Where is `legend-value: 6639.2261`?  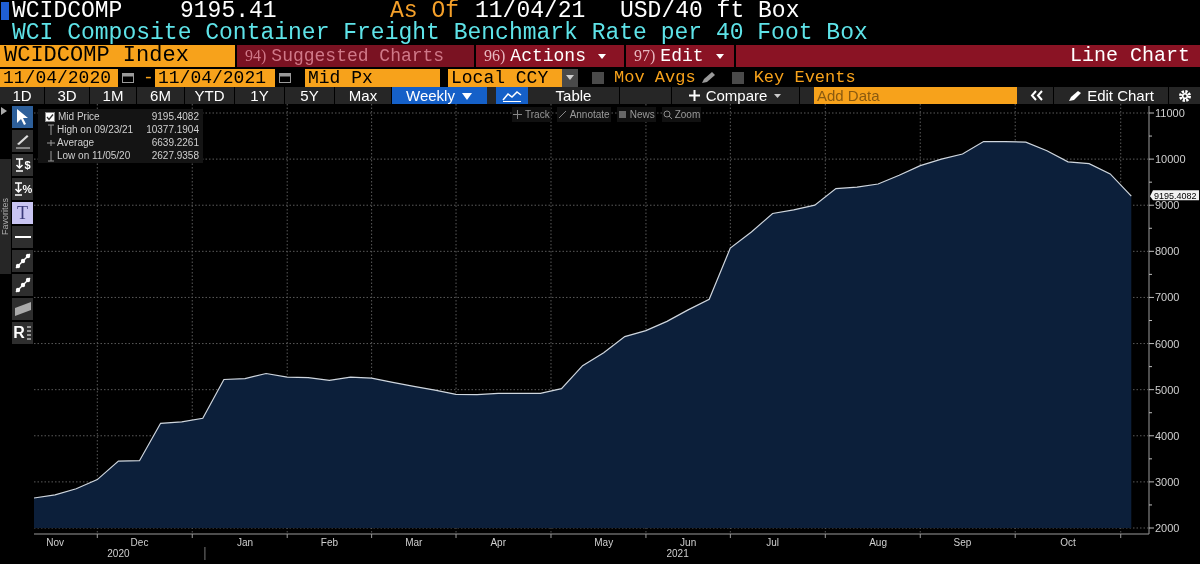
legend-value: 6639.2261 is located at coordinates (175, 142).